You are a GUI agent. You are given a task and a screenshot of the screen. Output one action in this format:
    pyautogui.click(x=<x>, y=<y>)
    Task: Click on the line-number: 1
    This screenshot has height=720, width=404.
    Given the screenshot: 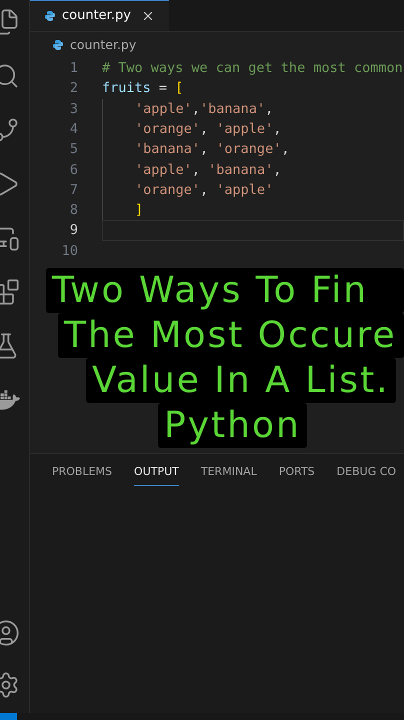 What is the action you would take?
    pyautogui.click(x=73, y=68)
    